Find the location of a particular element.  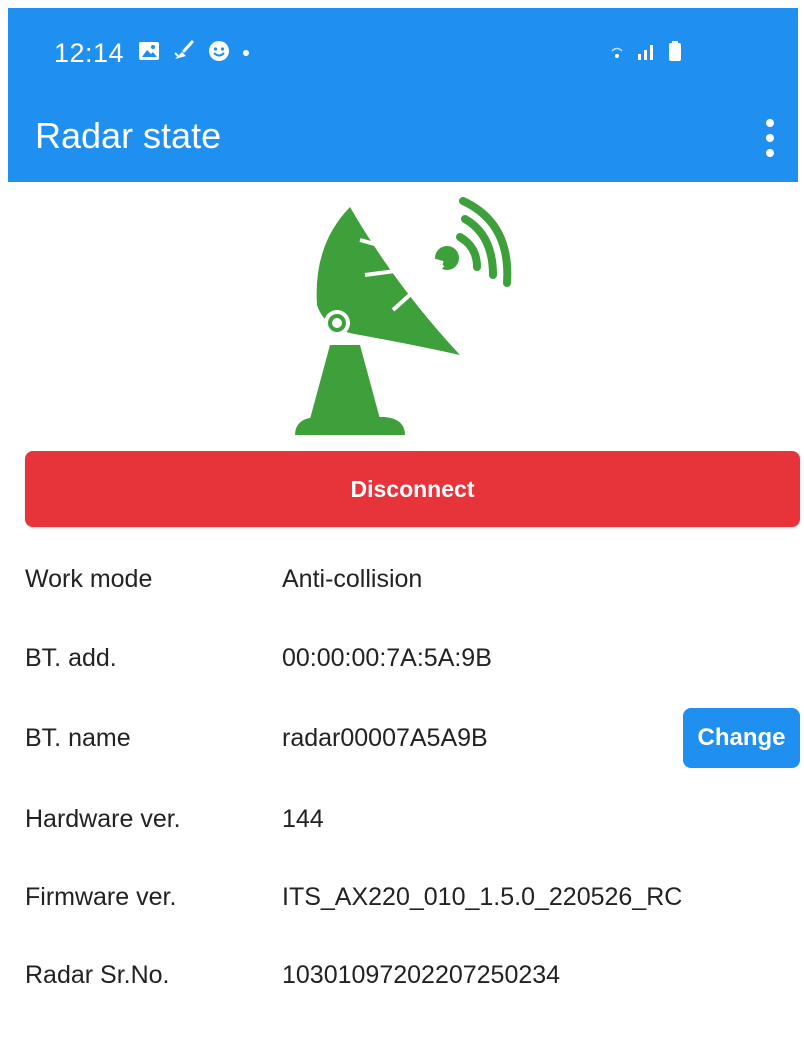

status-system-icons is located at coordinates (645, 53).